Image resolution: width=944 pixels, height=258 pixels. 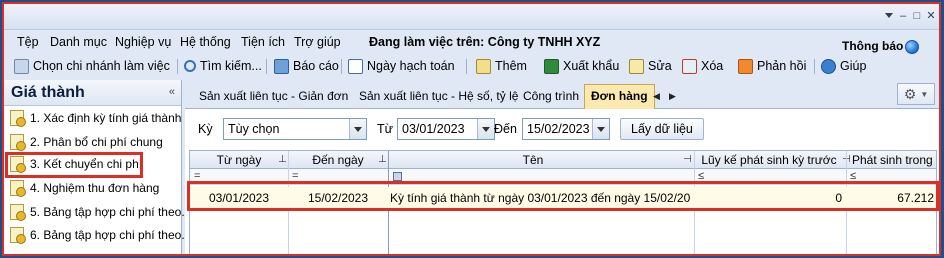 What do you see at coordinates (910, 93) in the screenshot?
I see `gear-icon: ⚙` at bounding box center [910, 93].